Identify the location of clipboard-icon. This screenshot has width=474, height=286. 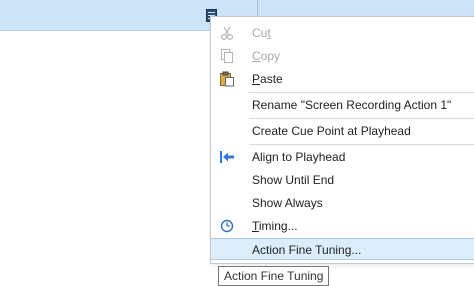
(227, 79).